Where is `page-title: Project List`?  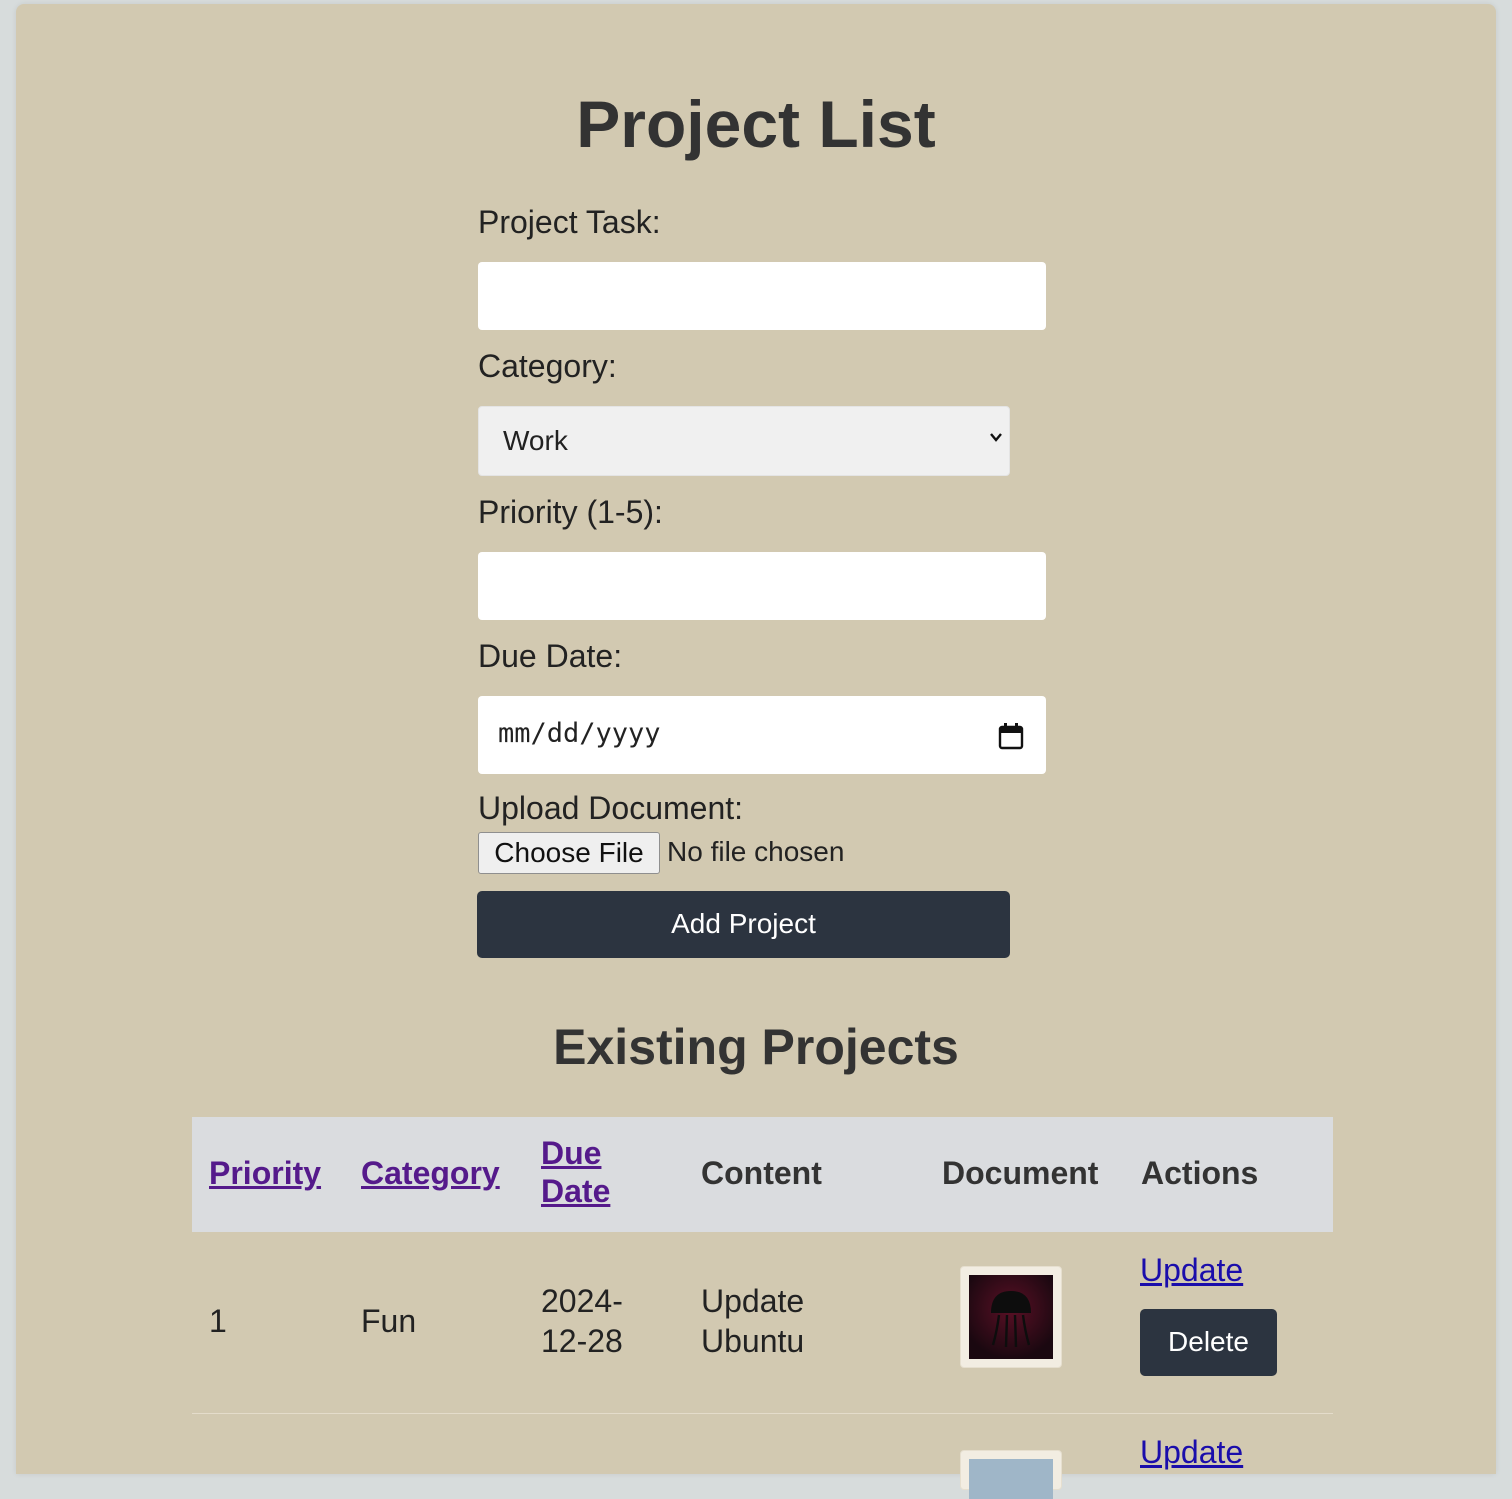 page-title: Project List is located at coordinates (756, 124).